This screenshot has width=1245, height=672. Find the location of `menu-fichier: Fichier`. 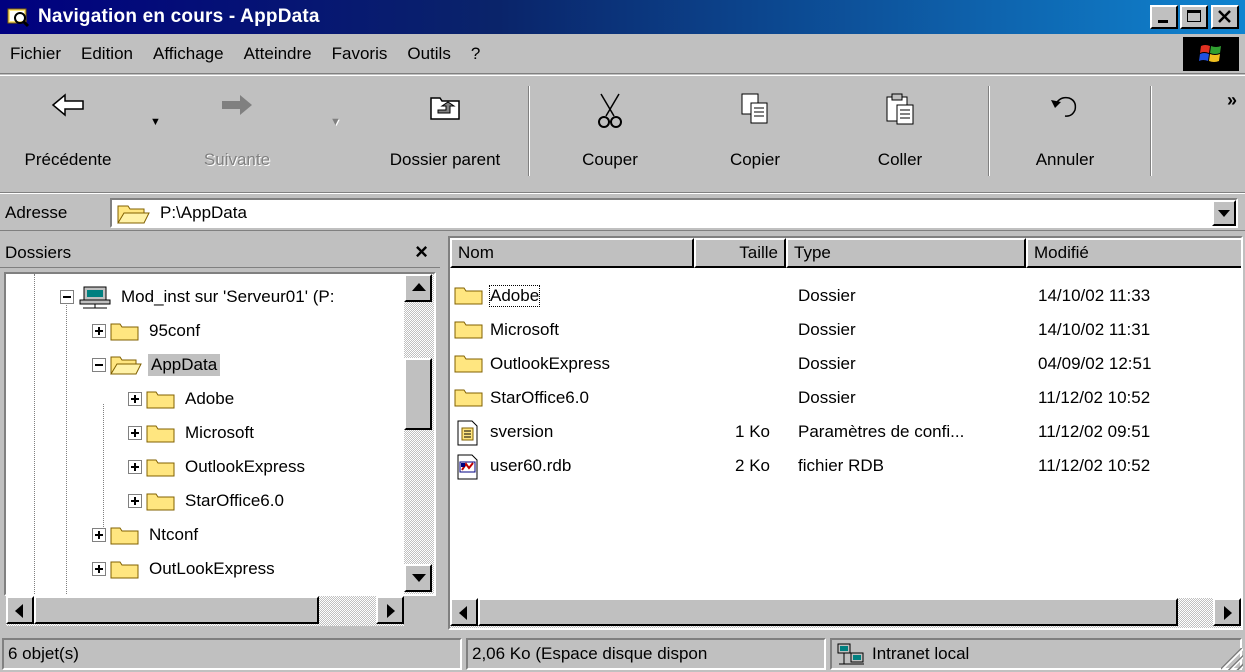

menu-fichier: Fichier is located at coordinates (35, 54).